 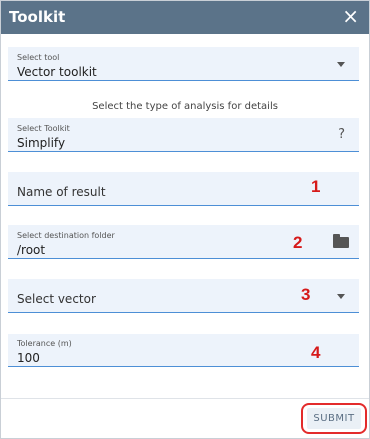 I want to click on tool-select-label: Select tool, so click(x=38, y=57).